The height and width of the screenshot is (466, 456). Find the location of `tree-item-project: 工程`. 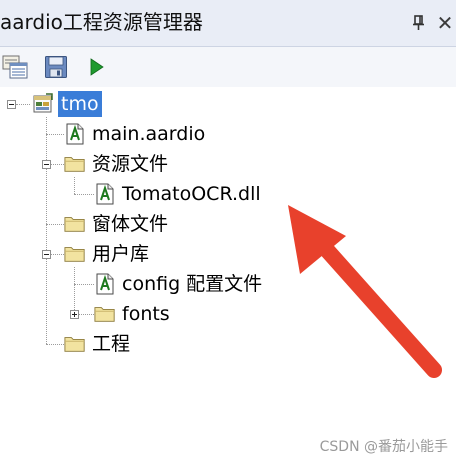

tree-item-project: 工程 is located at coordinates (97, 344).